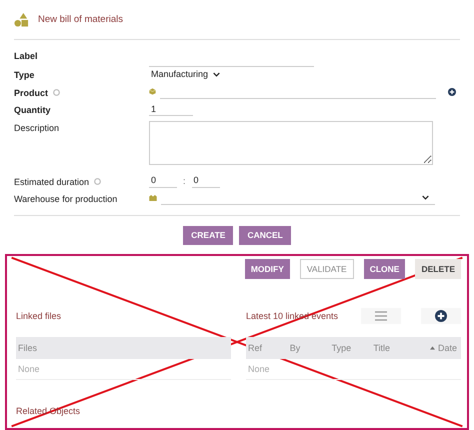 The width and height of the screenshot is (474, 430). I want to click on list-view-button, so click(381, 316).